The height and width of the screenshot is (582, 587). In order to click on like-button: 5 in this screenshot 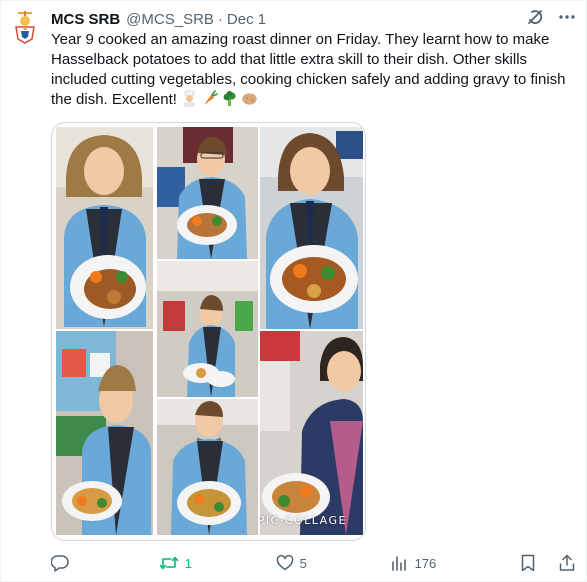, I will do `click(291, 563)`.